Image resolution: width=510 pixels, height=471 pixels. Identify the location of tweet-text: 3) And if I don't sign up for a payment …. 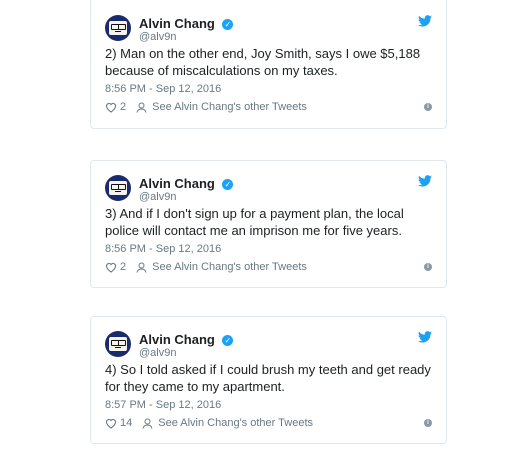
(254, 222).